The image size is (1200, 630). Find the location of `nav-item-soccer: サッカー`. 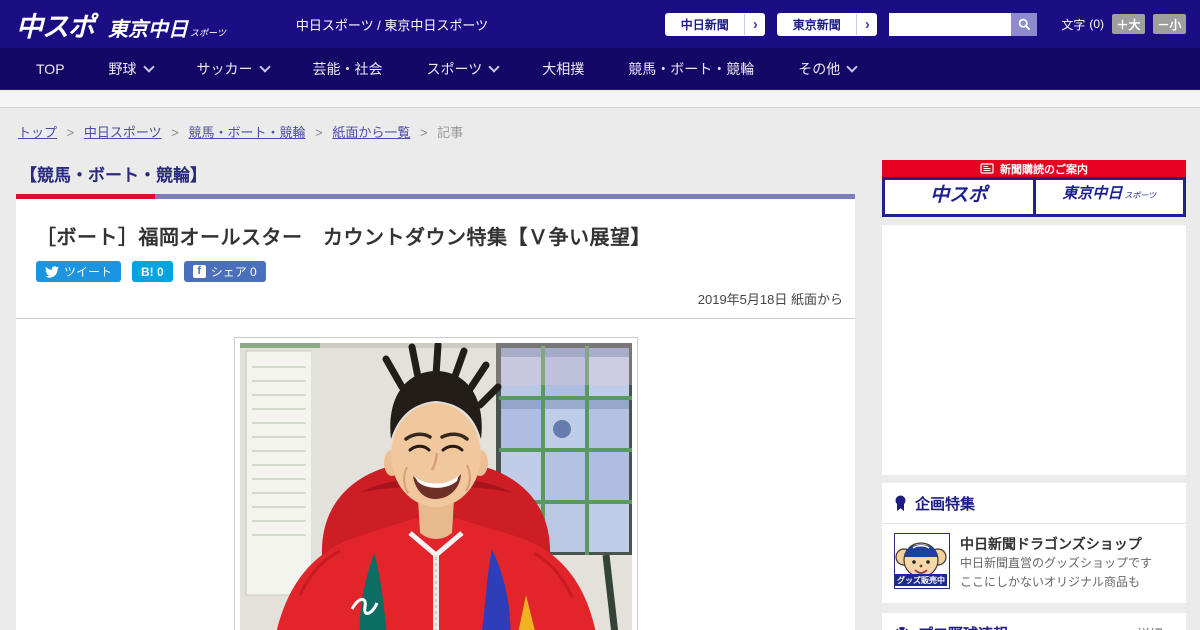

nav-item-soccer: サッカー is located at coordinates (234, 69).